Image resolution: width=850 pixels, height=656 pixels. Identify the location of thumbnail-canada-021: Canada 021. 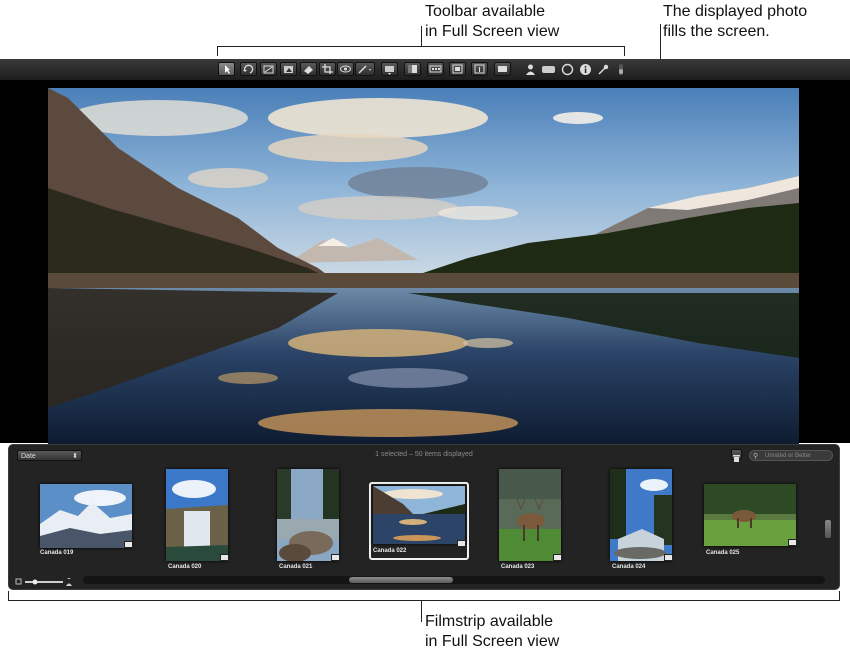
(308, 521).